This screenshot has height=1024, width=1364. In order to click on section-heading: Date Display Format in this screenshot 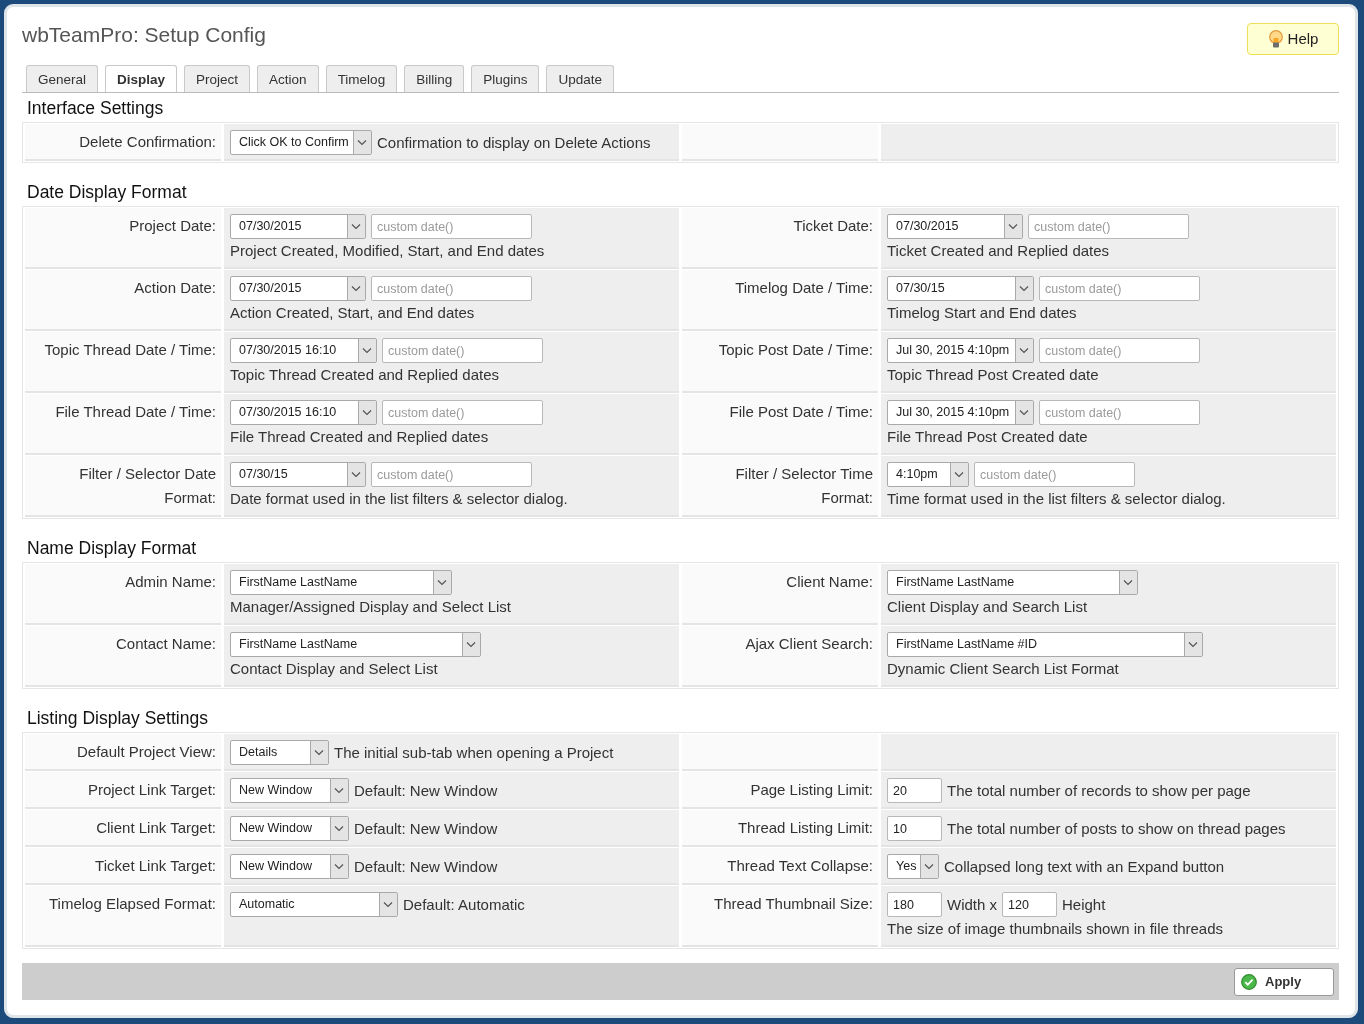, I will do `click(107, 192)`.